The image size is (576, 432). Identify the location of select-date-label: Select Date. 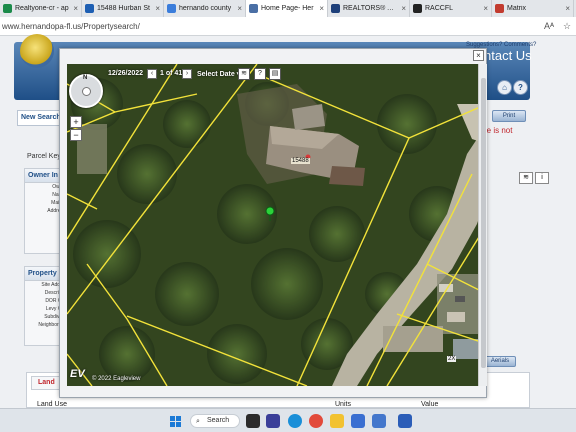
(216, 74).